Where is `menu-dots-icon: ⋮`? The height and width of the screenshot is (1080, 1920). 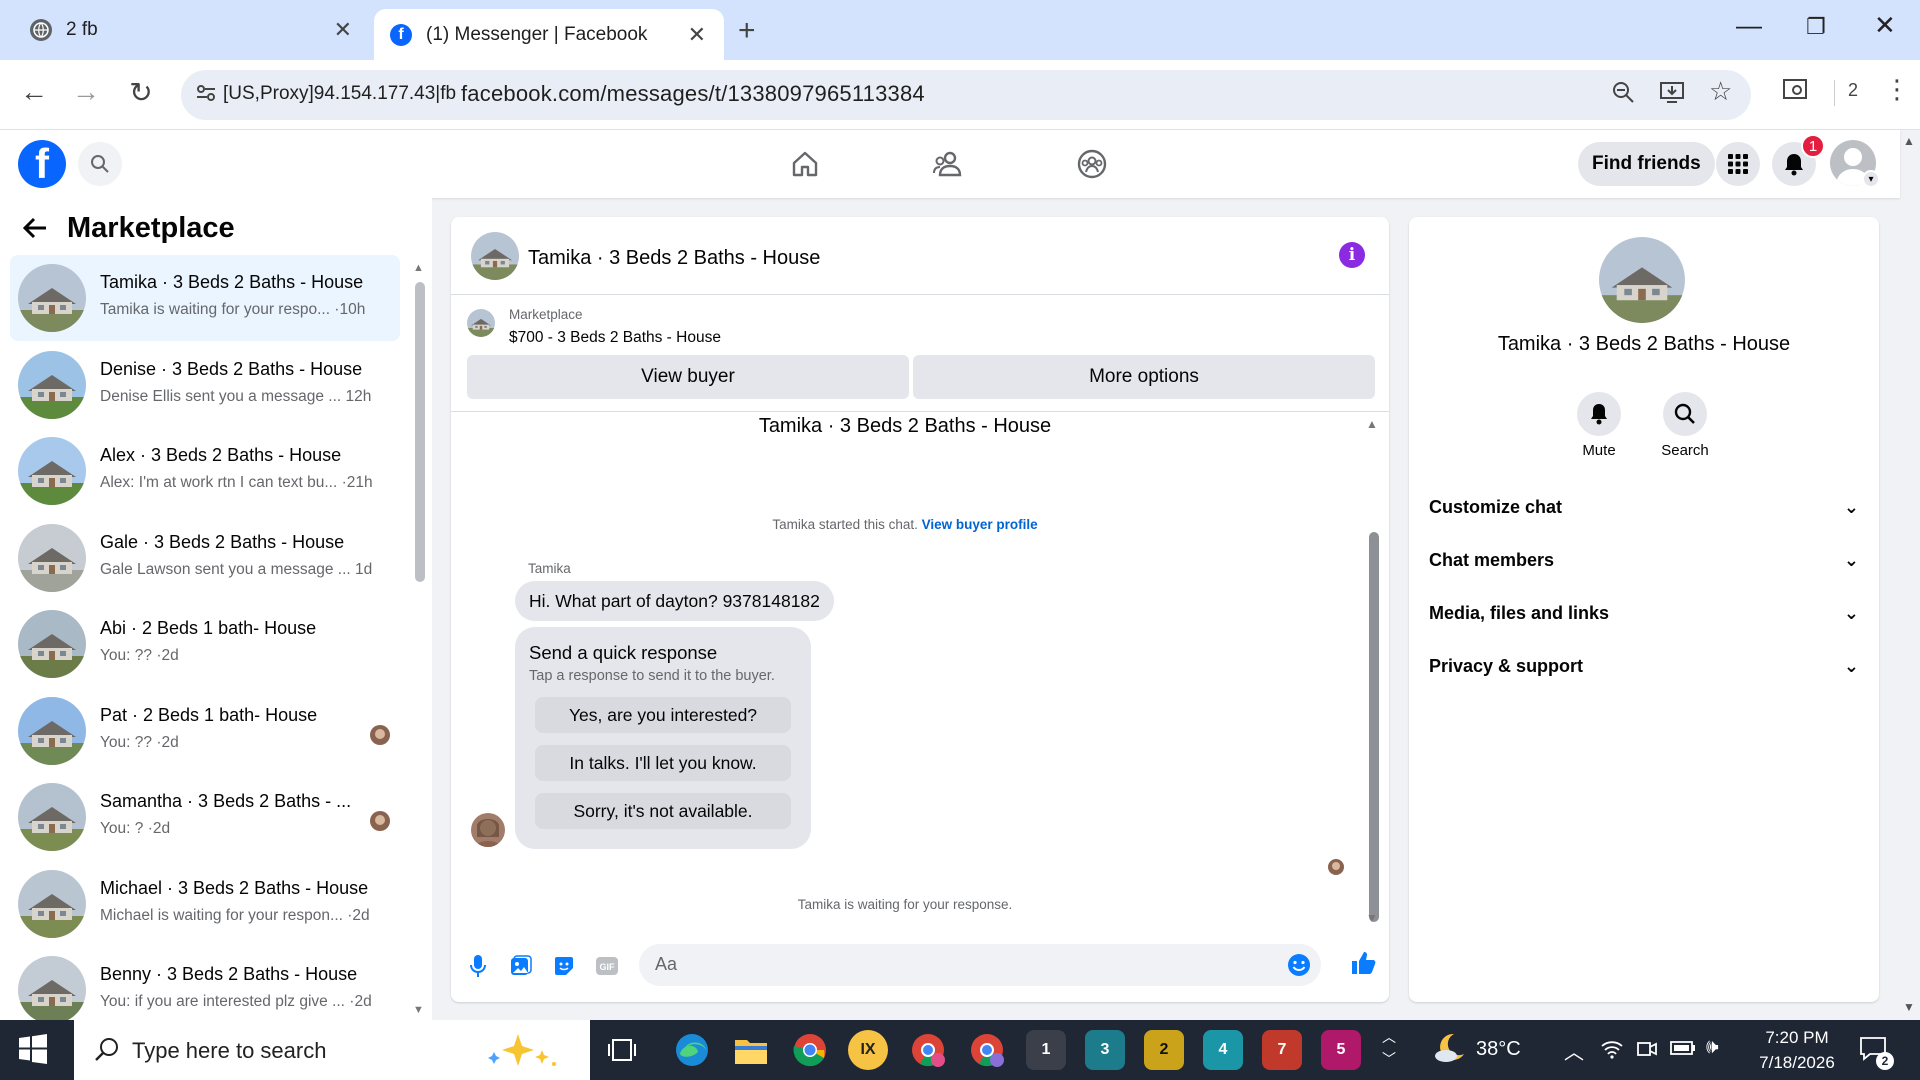 menu-dots-icon: ⋮ is located at coordinates (1897, 89).